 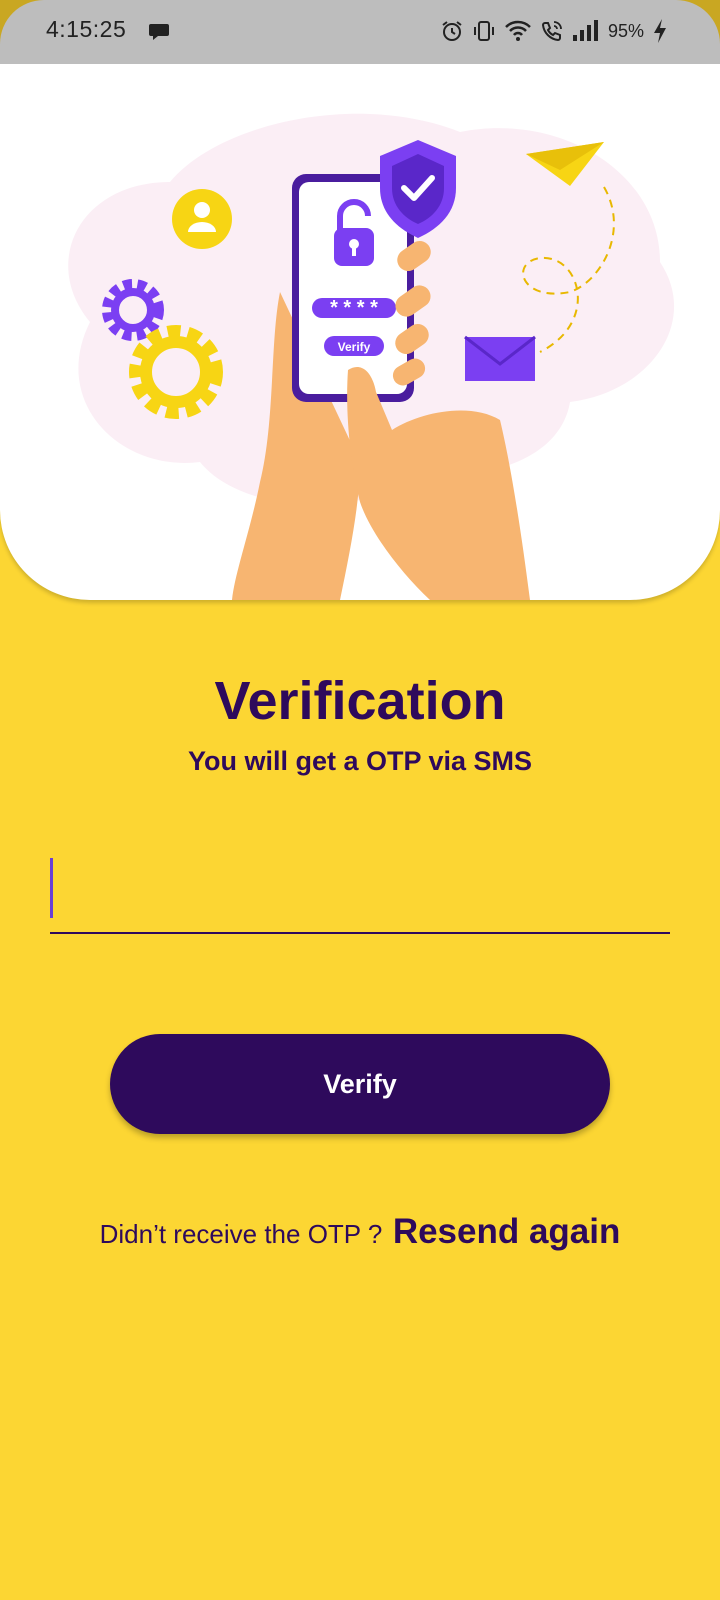 I want to click on envelope-icon, so click(x=500, y=358).